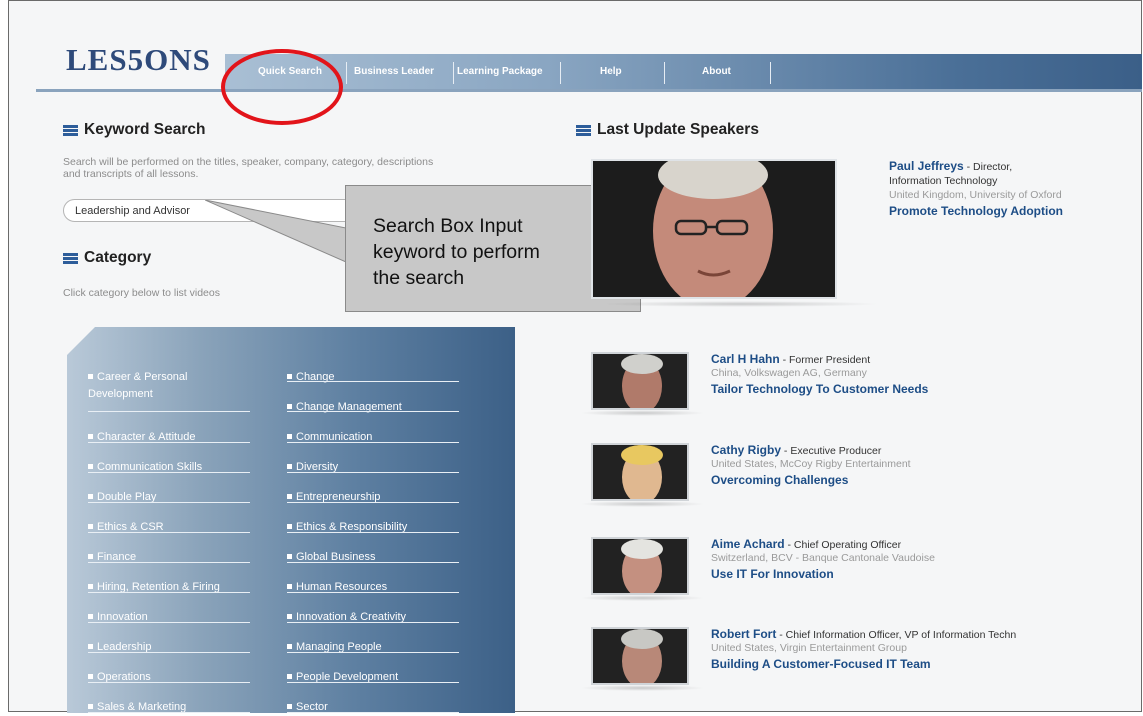 The height and width of the screenshot is (716, 1143). What do you see at coordinates (163, 617) in the screenshot?
I see `category-item: Innovation` at bounding box center [163, 617].